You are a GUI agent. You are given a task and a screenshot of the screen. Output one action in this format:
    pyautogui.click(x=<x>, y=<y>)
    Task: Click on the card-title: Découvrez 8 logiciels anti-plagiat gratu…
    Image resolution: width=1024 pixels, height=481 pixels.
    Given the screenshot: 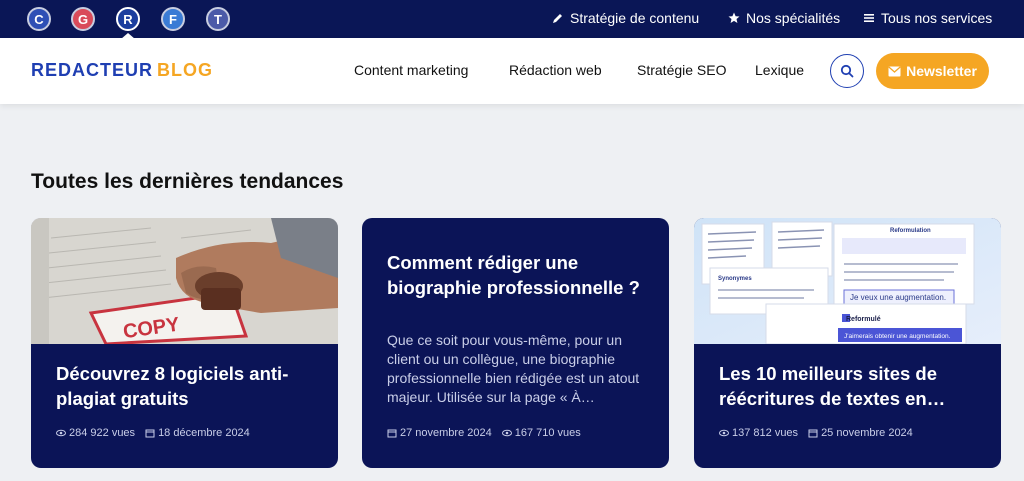 What is the action you would take?
    pyautogui.click(x=188, y=386)
    